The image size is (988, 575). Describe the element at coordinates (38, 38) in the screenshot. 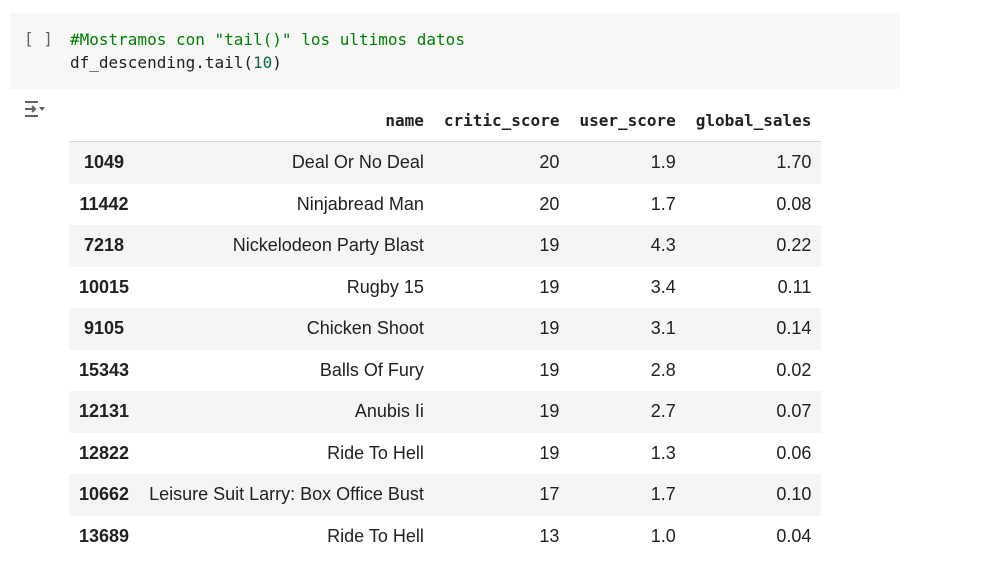

I see `run-cell-button: [ ]` at that location.